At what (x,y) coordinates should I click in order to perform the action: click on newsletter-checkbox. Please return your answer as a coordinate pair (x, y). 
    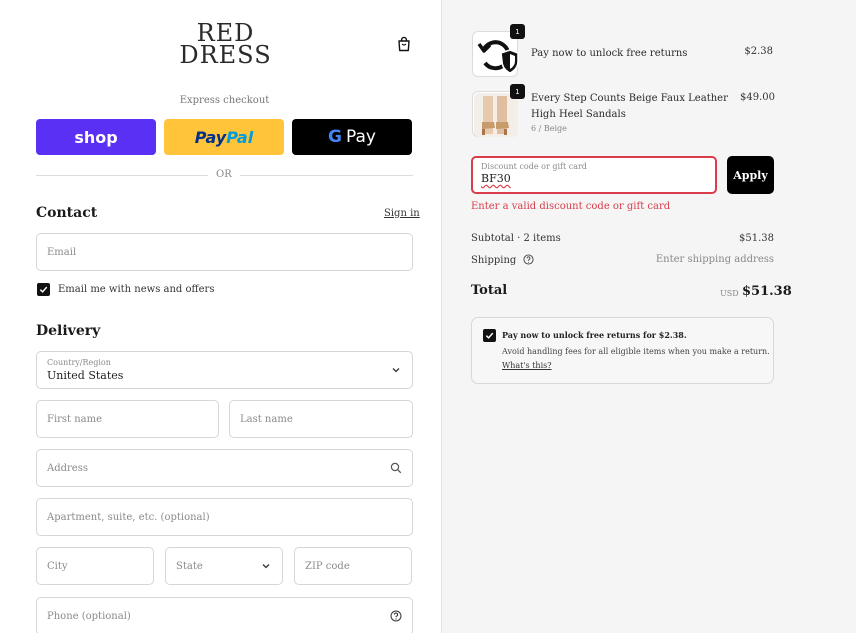
    Looking at the image, I should click on (43, 289).